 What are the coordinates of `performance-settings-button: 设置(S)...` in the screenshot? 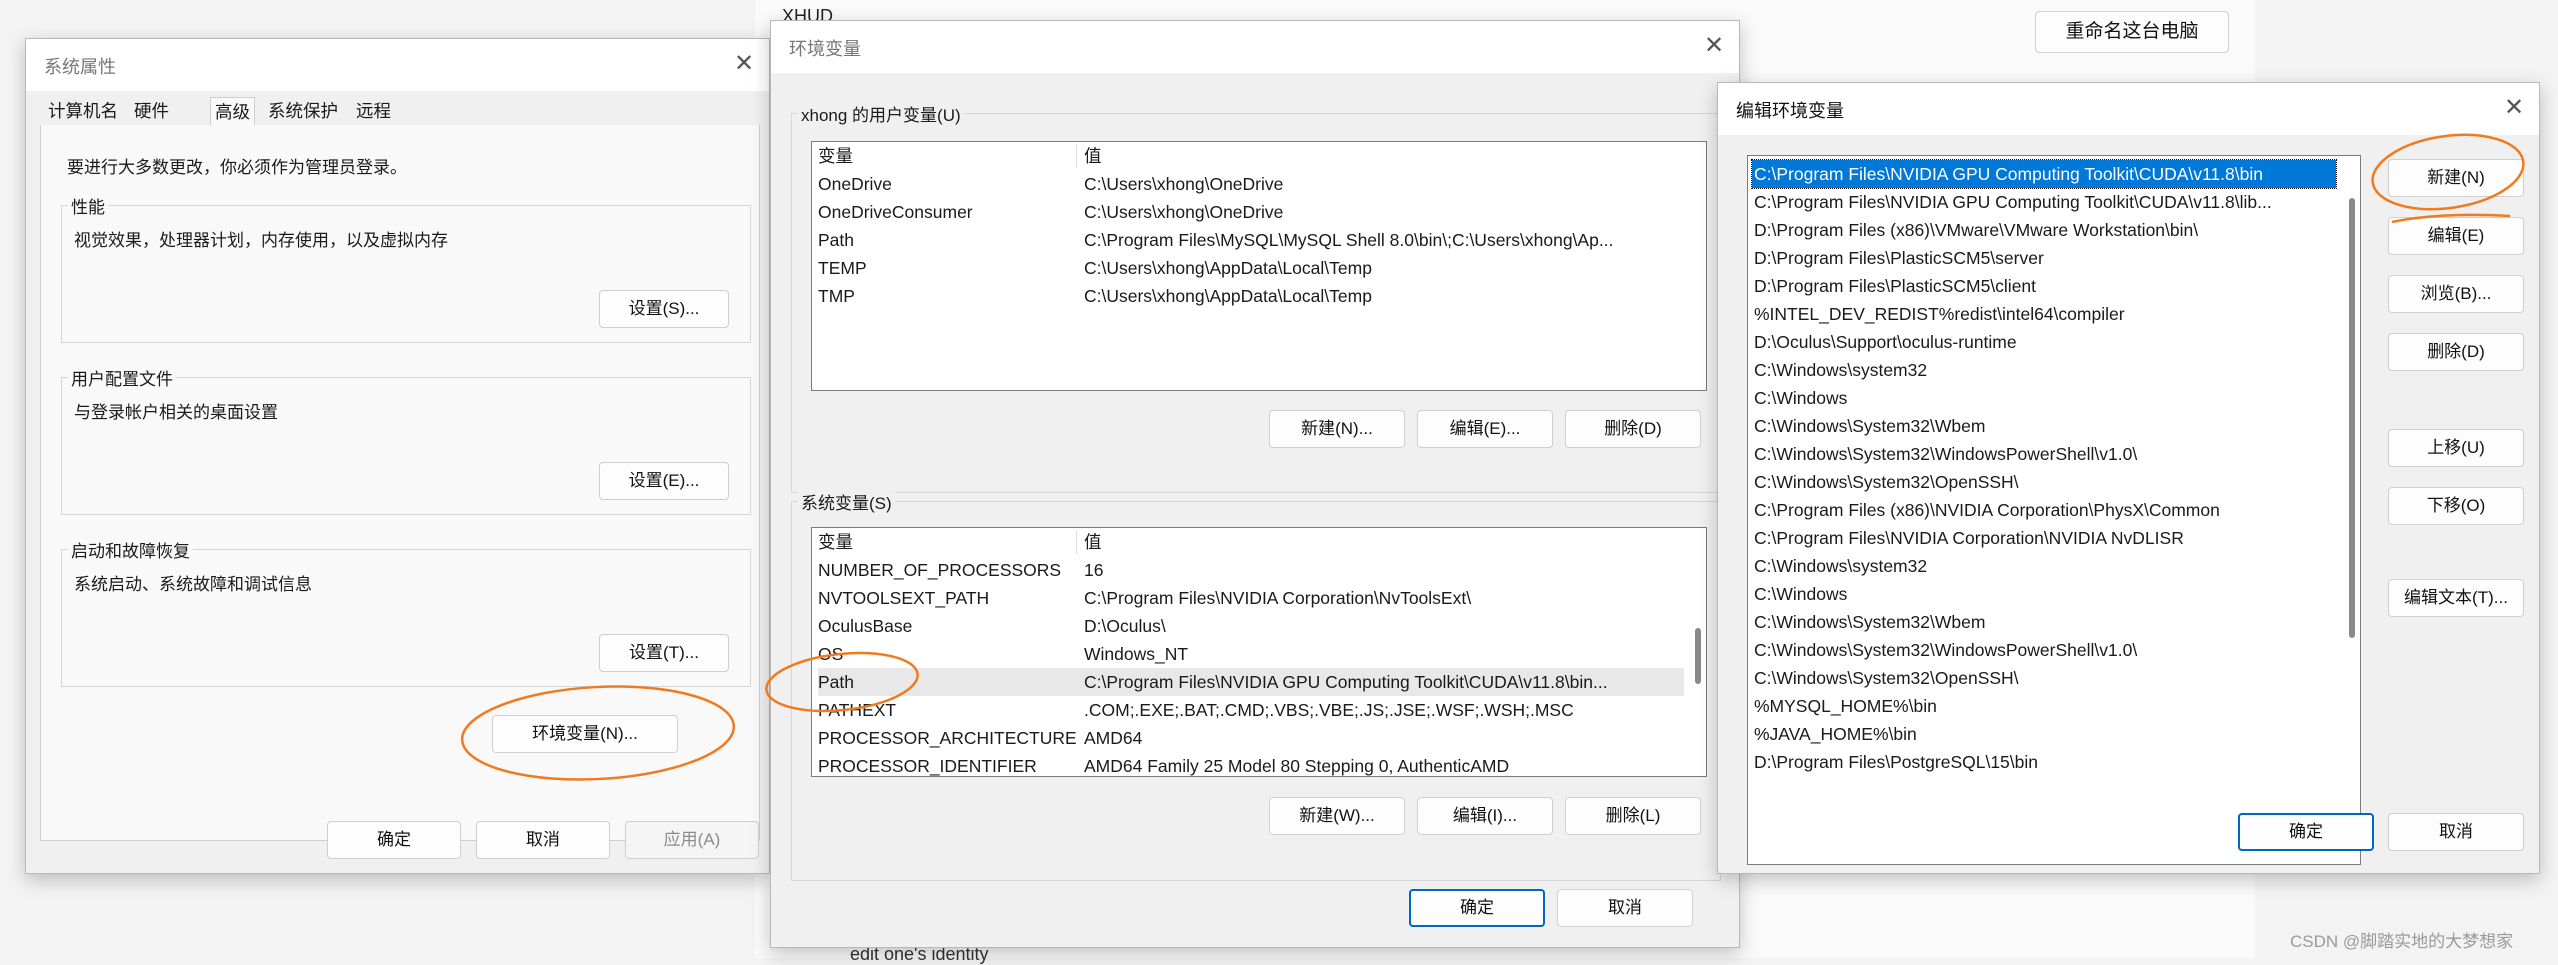 It's located at (664, 309).